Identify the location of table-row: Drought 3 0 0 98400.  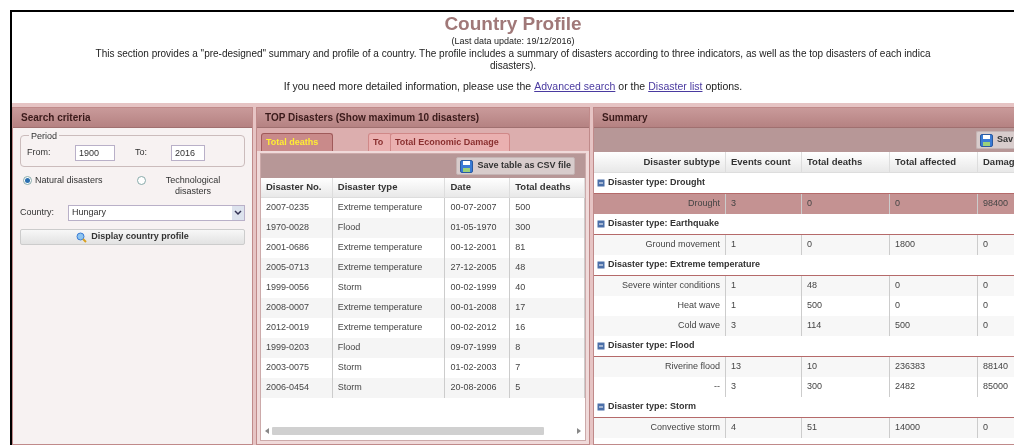
(804, 204).